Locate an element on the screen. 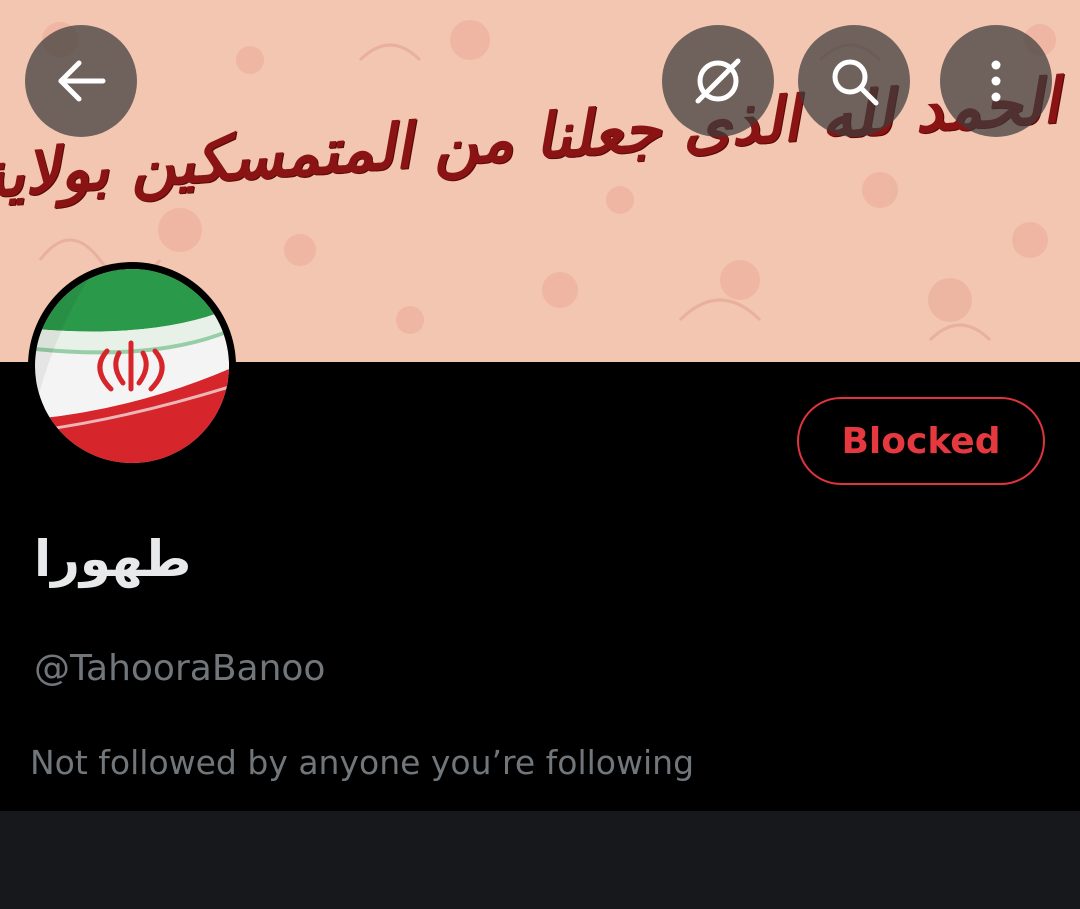 The image size is (1080, 909). blocked-button: Blocked is located at coordinates (921, 441).